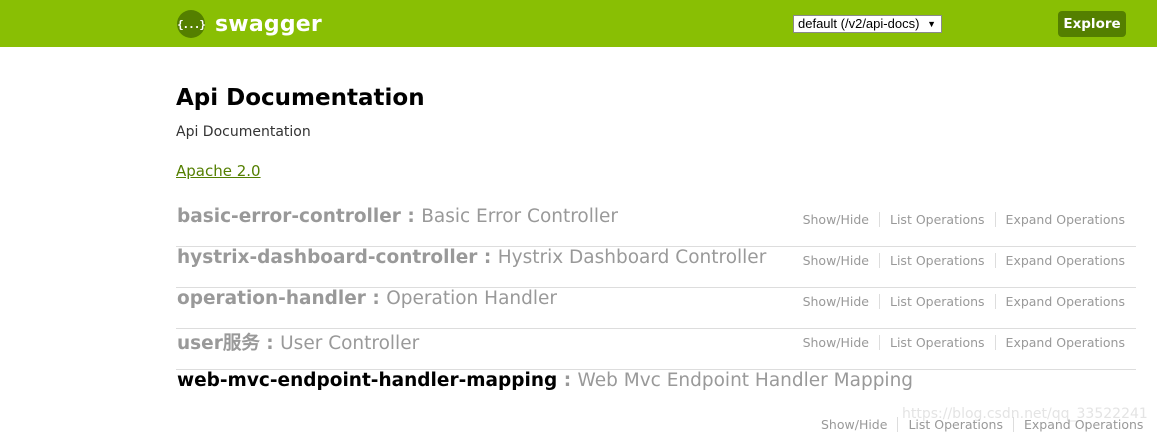  What do you see at coordinates (300, 98) in the screenshot?
I see `api-title: Api Documentation` at bounding box center [300, 98].